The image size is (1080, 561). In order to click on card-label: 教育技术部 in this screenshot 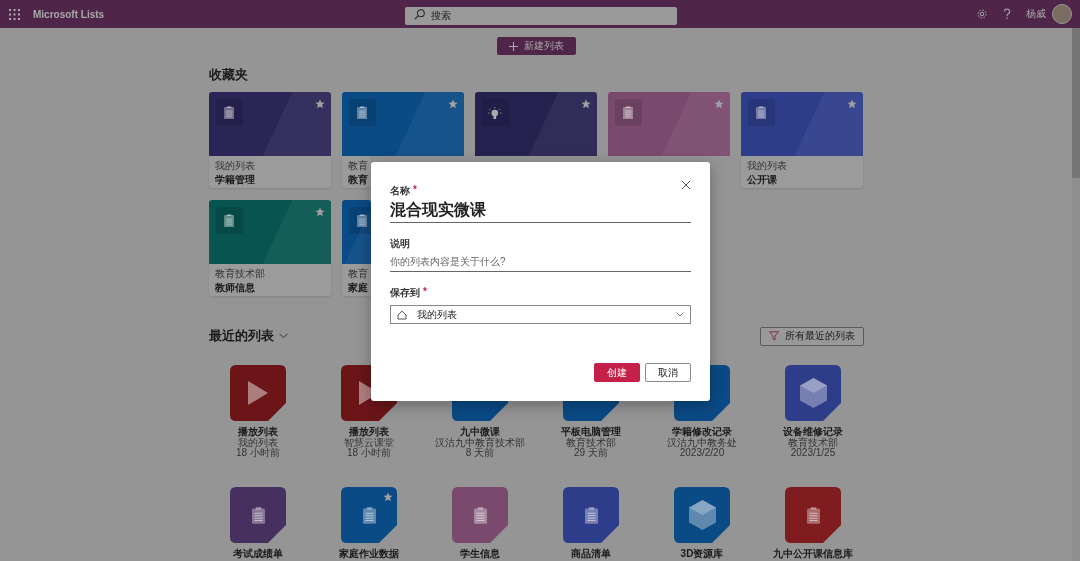, I will do `click(239, 274)`.